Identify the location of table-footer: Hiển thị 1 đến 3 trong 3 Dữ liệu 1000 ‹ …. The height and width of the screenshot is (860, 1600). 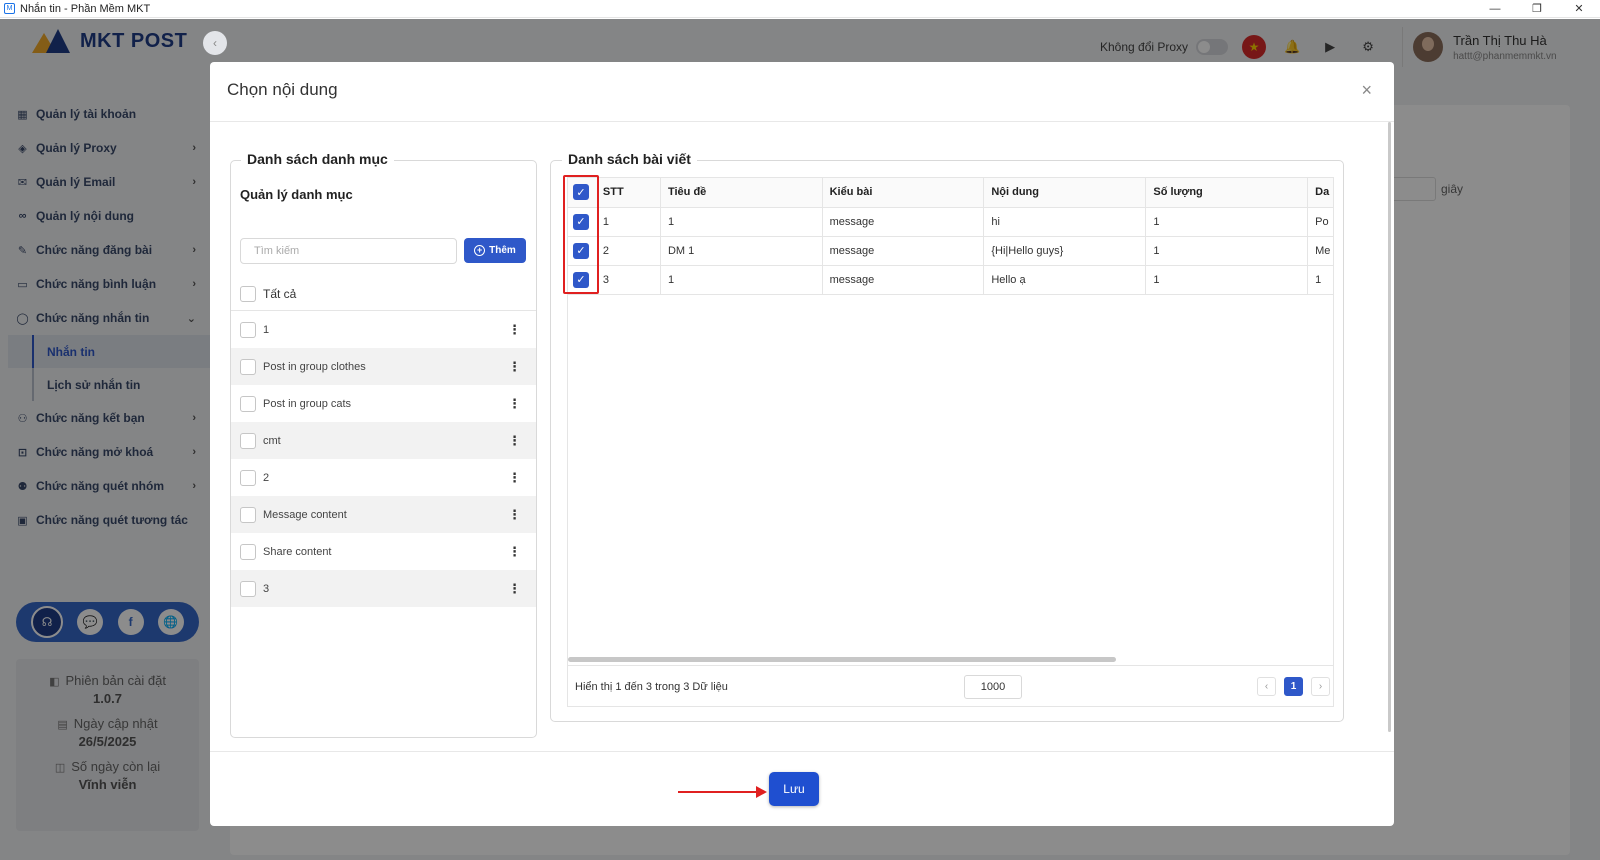
(950, 685).